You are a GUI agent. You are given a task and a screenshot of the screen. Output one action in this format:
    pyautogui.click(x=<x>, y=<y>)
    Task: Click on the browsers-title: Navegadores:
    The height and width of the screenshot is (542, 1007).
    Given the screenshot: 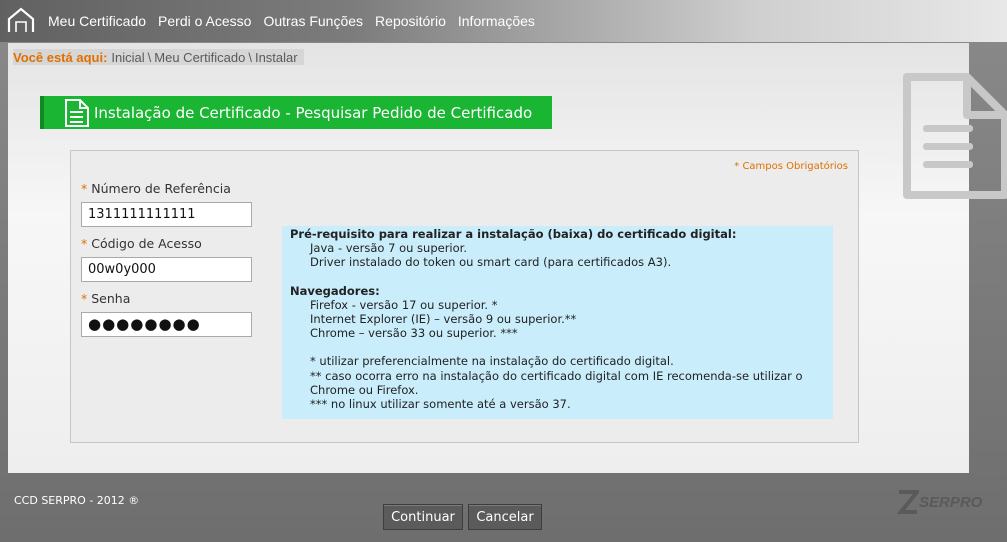 What is the action you would take?
    pyautogui.click(x=335, y=290)
    